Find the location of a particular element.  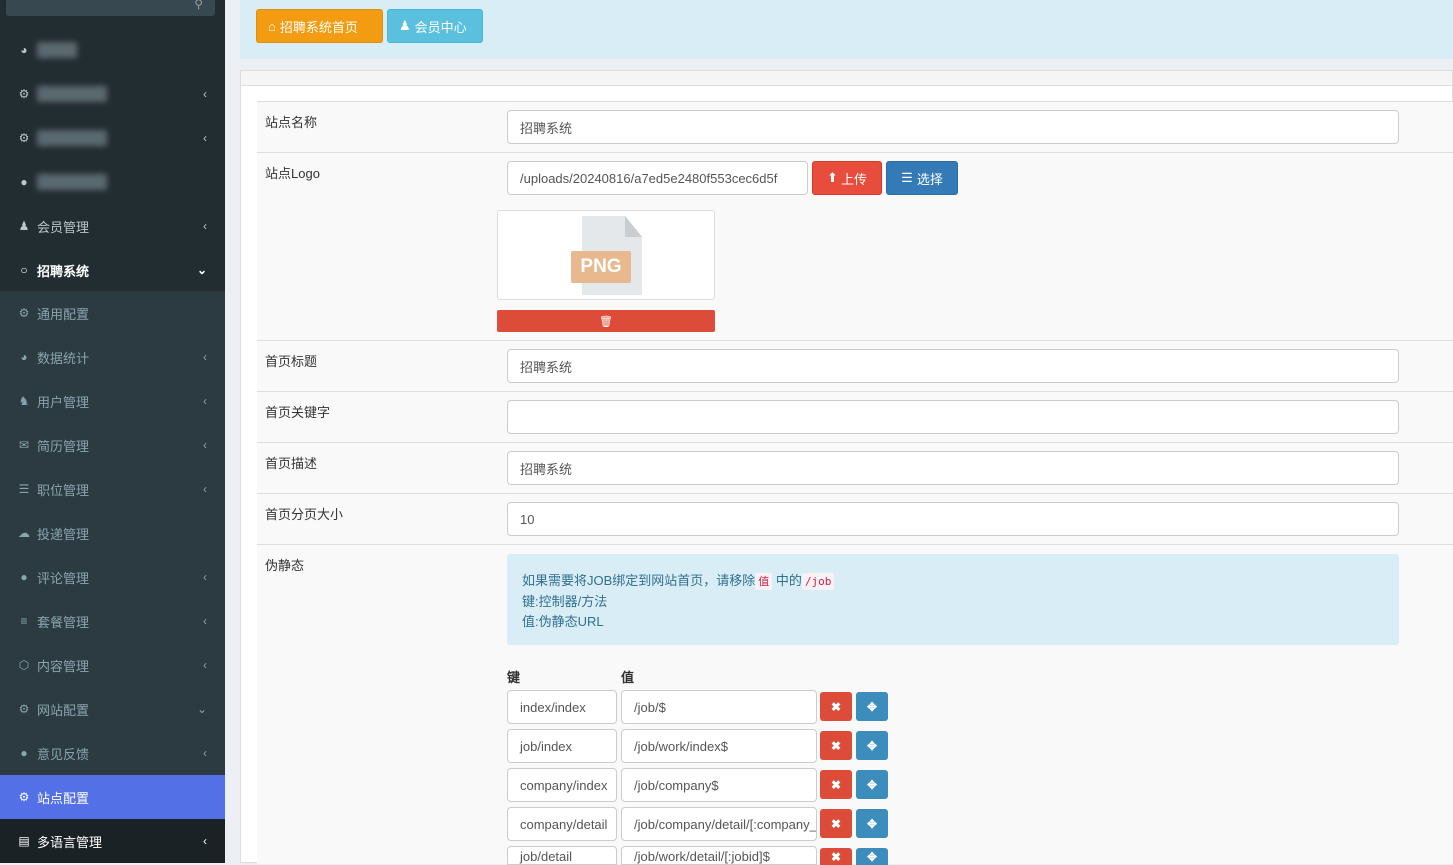

gem-icon: ⬡ is located at coordinates (24, 665).